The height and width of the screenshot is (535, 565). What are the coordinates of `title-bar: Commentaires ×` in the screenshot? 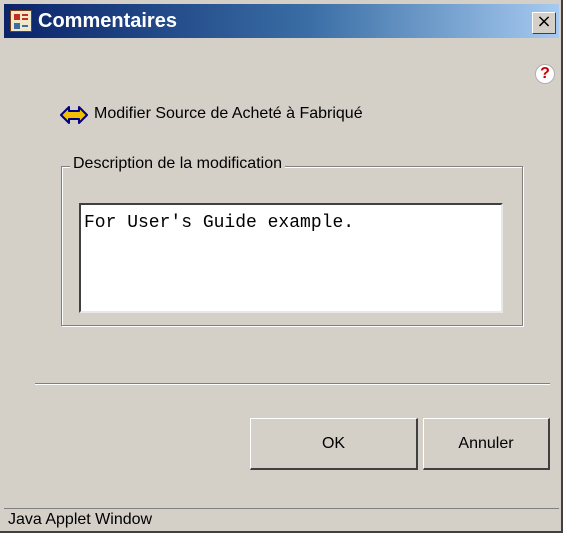 It's located at (281, 21).